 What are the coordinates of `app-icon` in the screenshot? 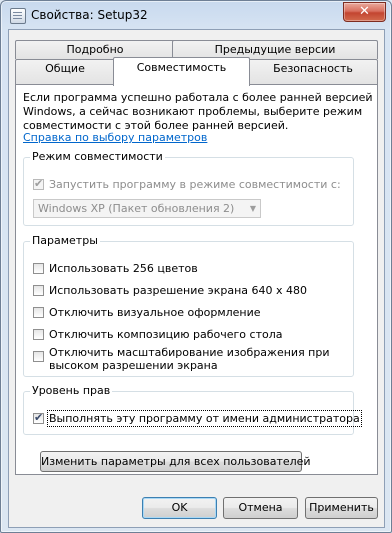 It's located at (18, 16).